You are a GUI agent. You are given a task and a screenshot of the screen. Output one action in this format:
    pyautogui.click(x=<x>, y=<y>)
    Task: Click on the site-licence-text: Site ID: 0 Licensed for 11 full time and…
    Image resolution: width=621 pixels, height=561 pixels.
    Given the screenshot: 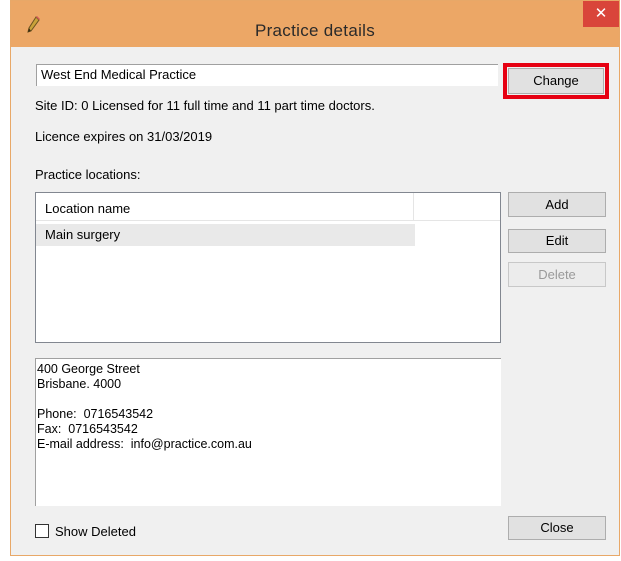 What is the action you would take?
    pyautogui.click(x=205, y=105)
    